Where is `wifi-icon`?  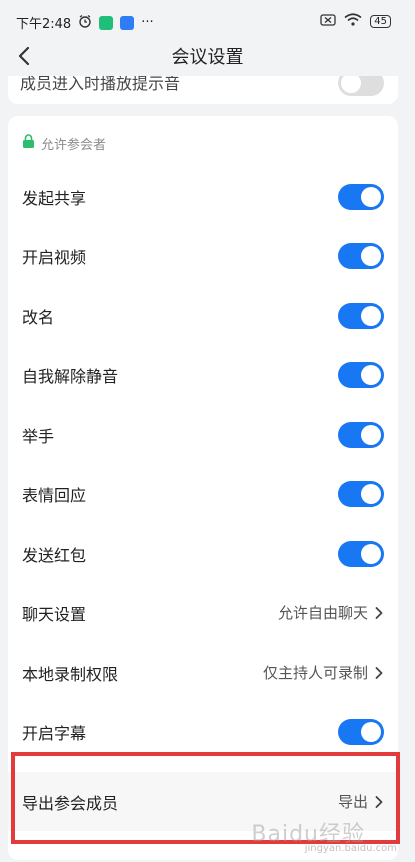
wifi-icon is located at coordinates (353, 21).